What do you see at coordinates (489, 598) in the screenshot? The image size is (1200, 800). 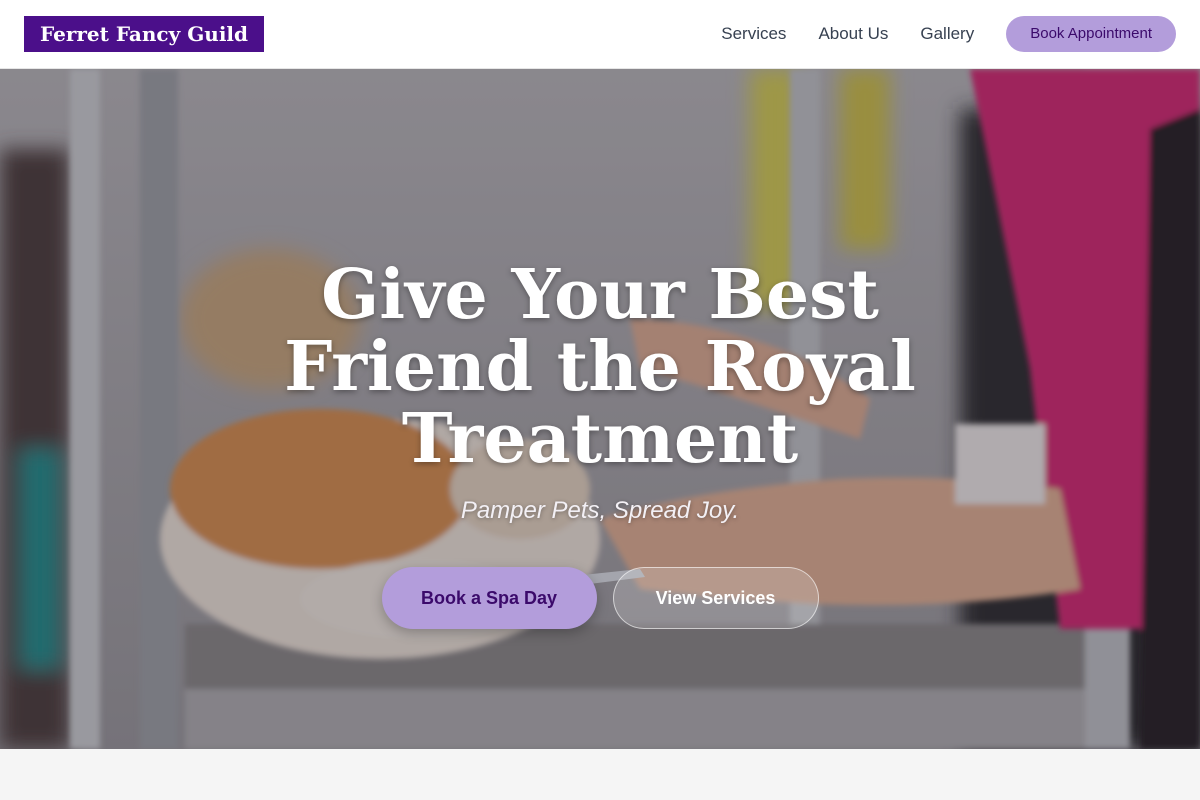 I see `book-spa-day-button: Book a Spa Day` at bounding box center [489, 598].